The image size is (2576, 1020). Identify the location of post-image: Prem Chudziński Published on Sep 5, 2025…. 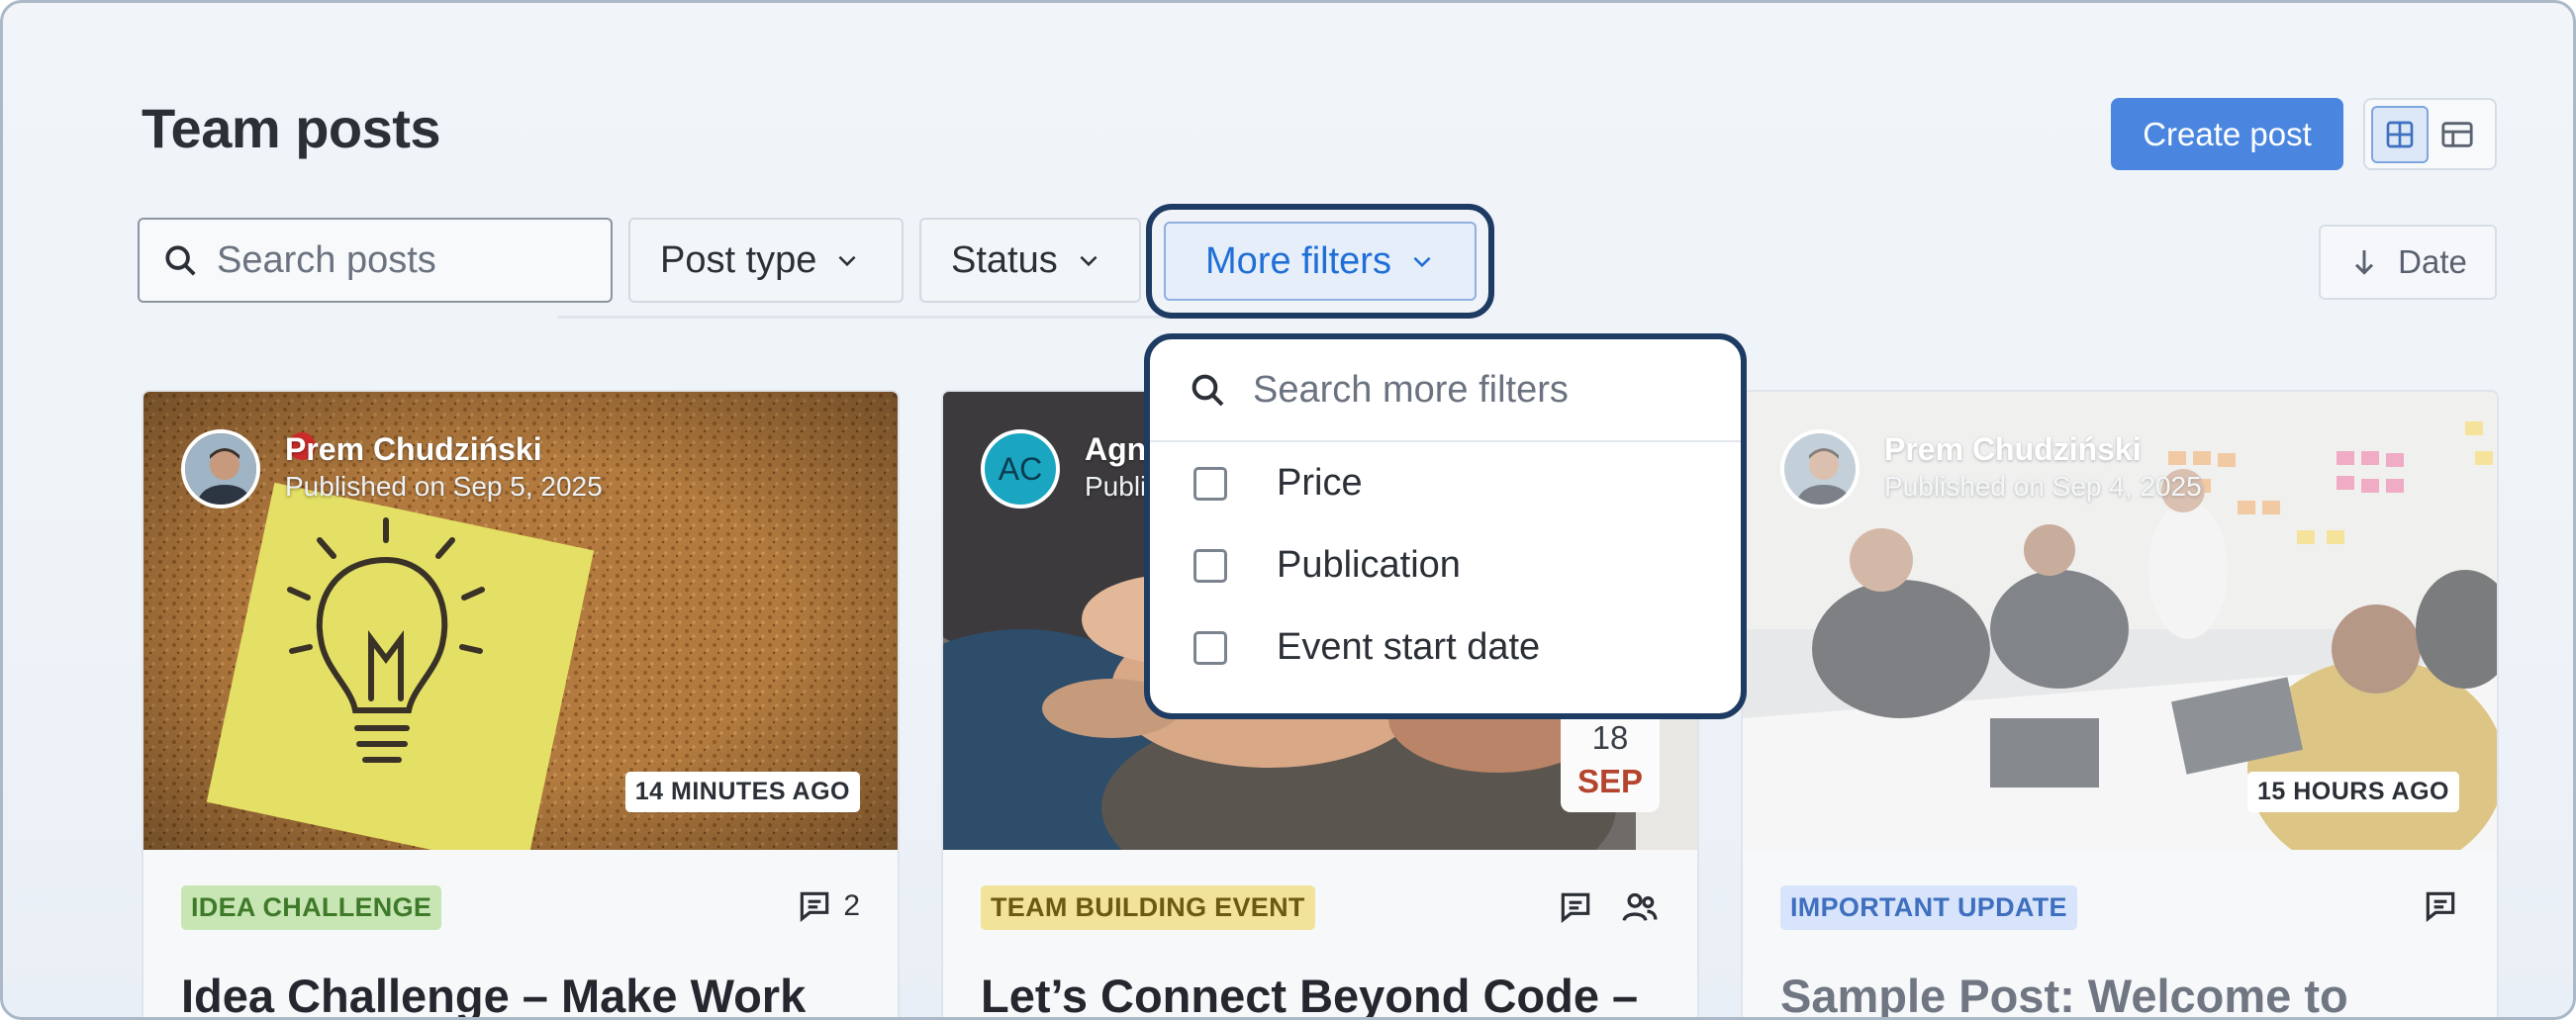
(520, 621).